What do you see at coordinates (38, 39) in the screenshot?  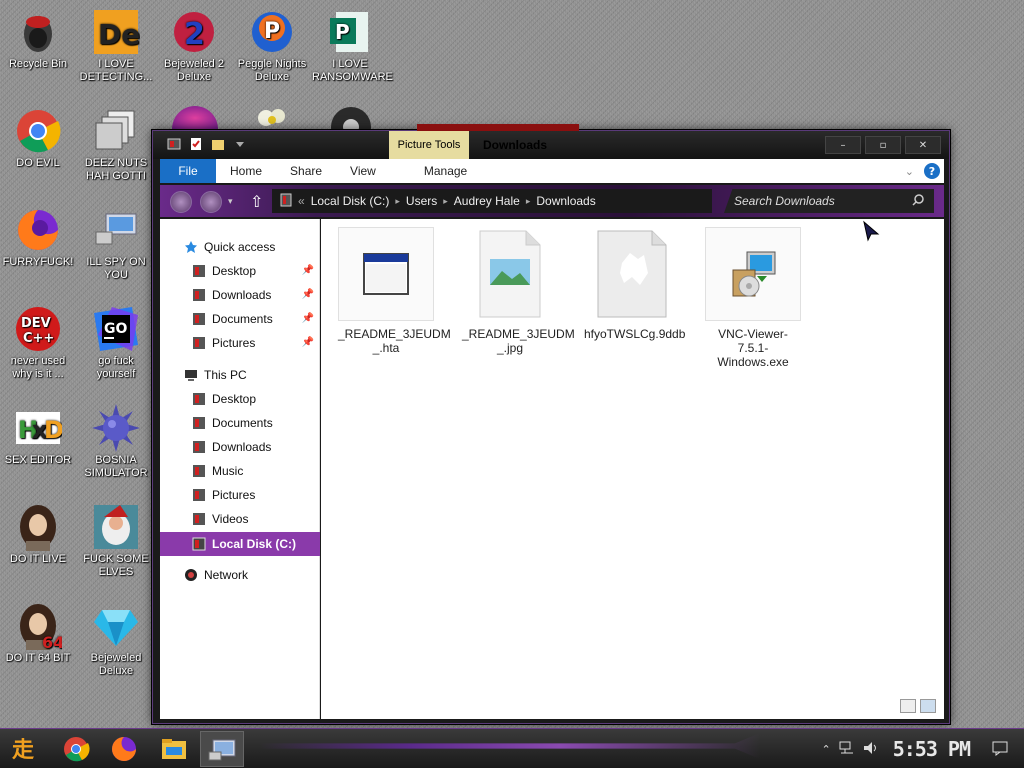 I see `desktop-icon-recycle-bin: Recycle Bin` at bounding box center [38, 39].